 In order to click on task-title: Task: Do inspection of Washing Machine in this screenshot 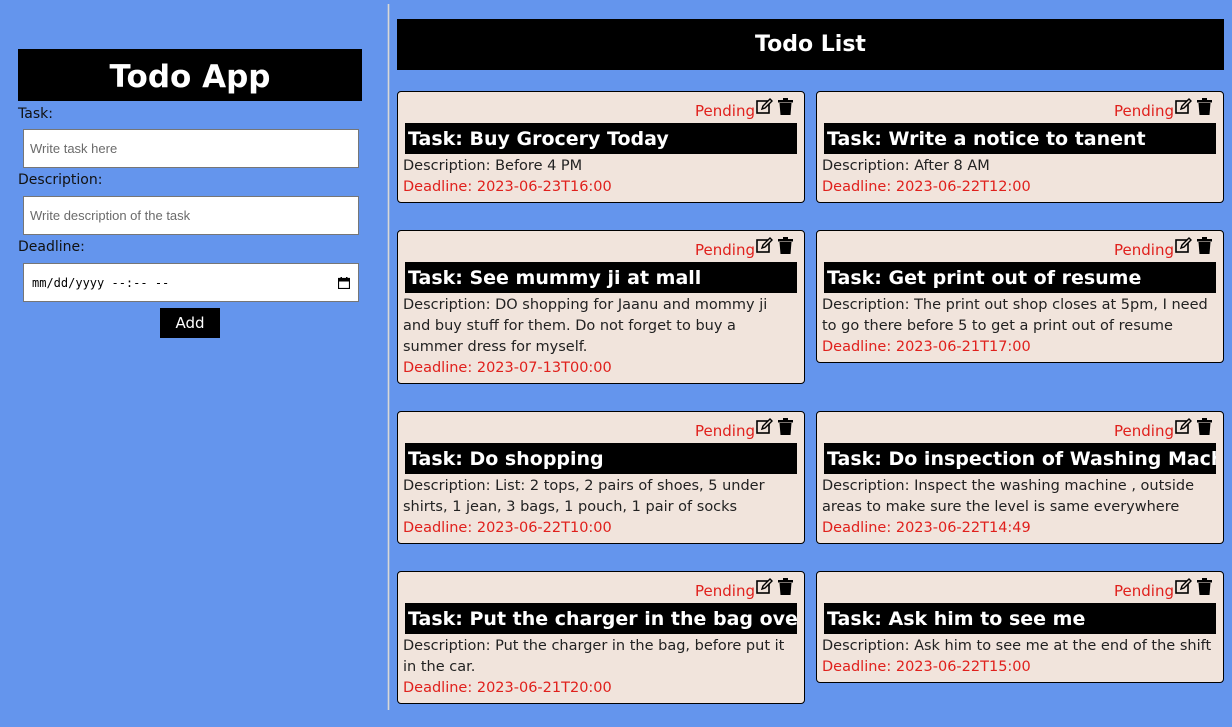, I will do `click(1020, 458)`.